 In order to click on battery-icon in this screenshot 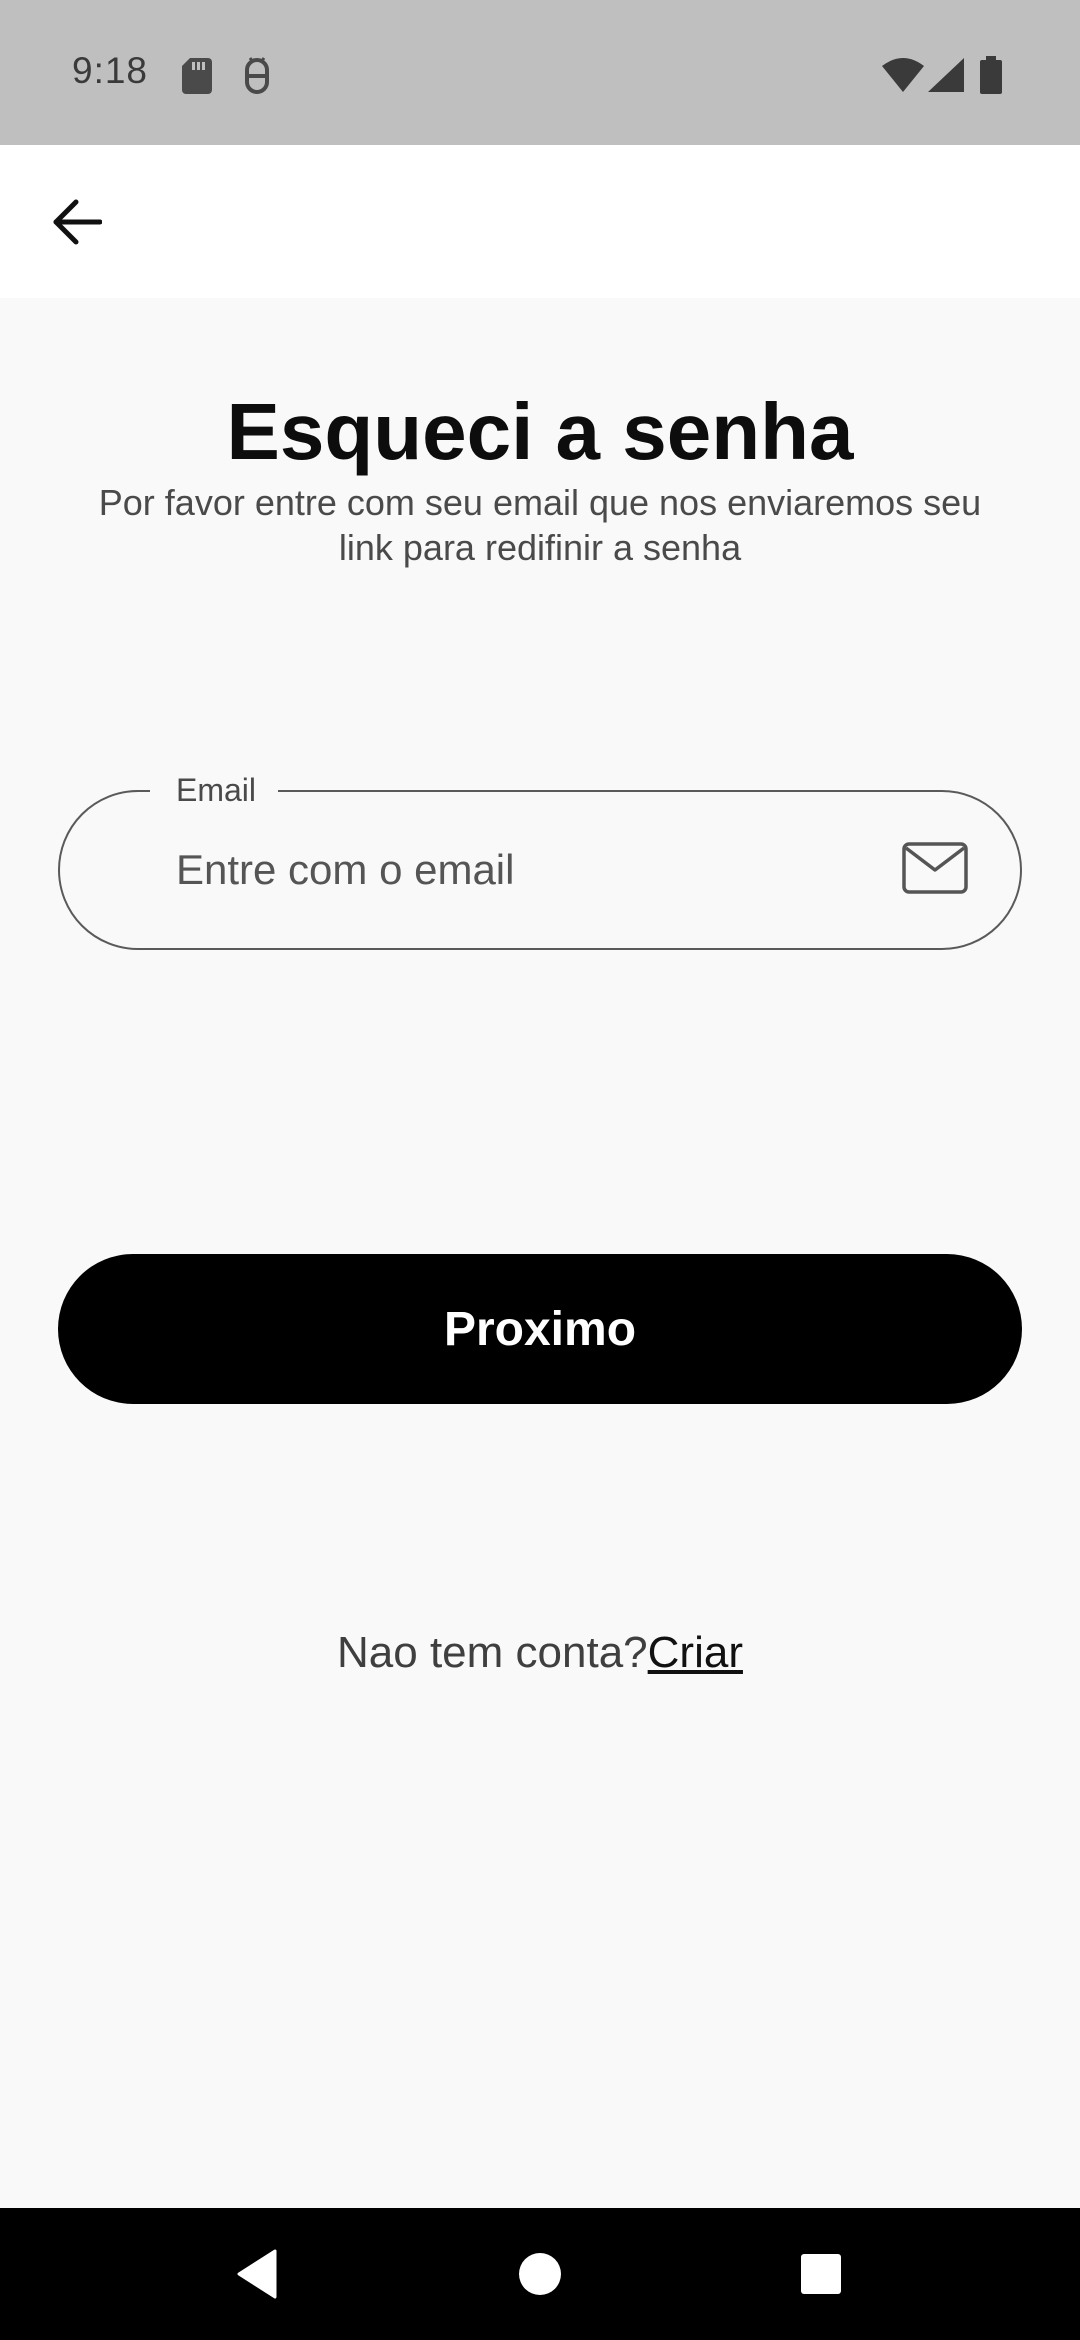, I will do `click(991, 75)`.